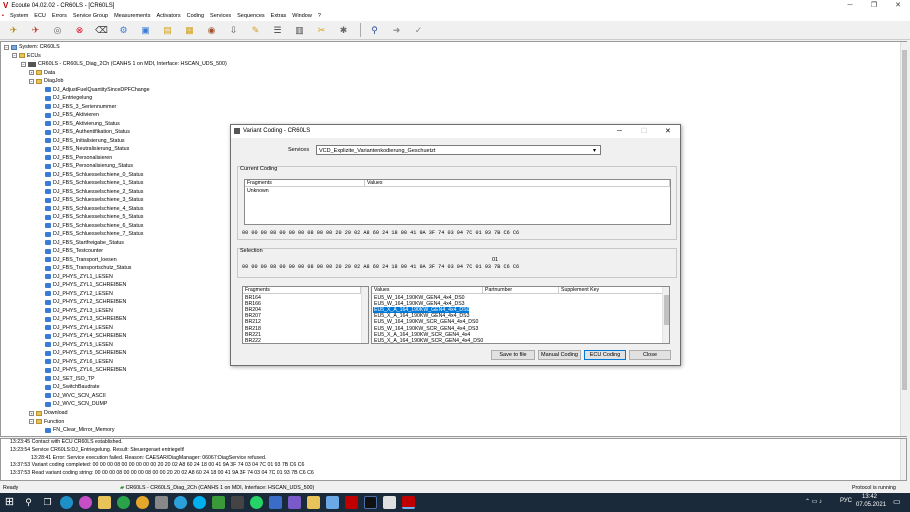 This screenshot has width=910, height=512. I want to click on tree-node-job: DJ_SwitchBaudrate, so click(72, 387).